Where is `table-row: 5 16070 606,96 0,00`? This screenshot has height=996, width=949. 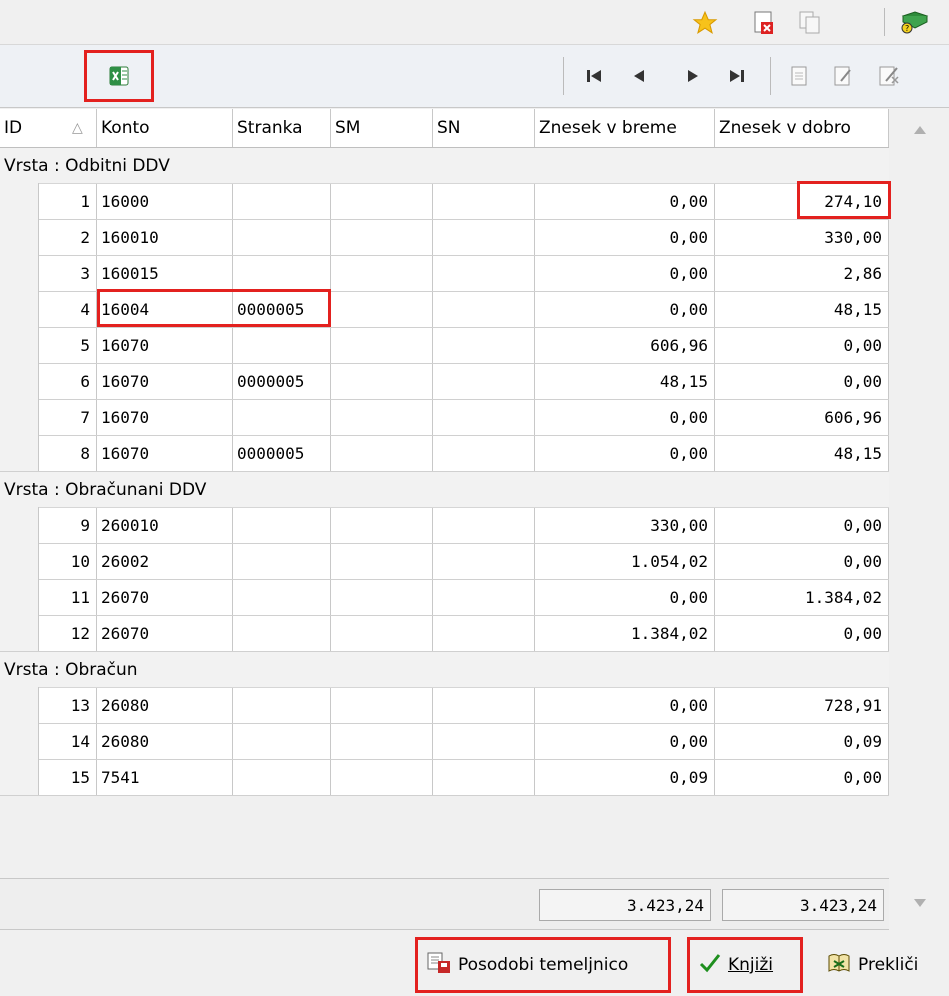 table-row: 5 16070 606,96 0,00 is located at coordinates (444, 345).